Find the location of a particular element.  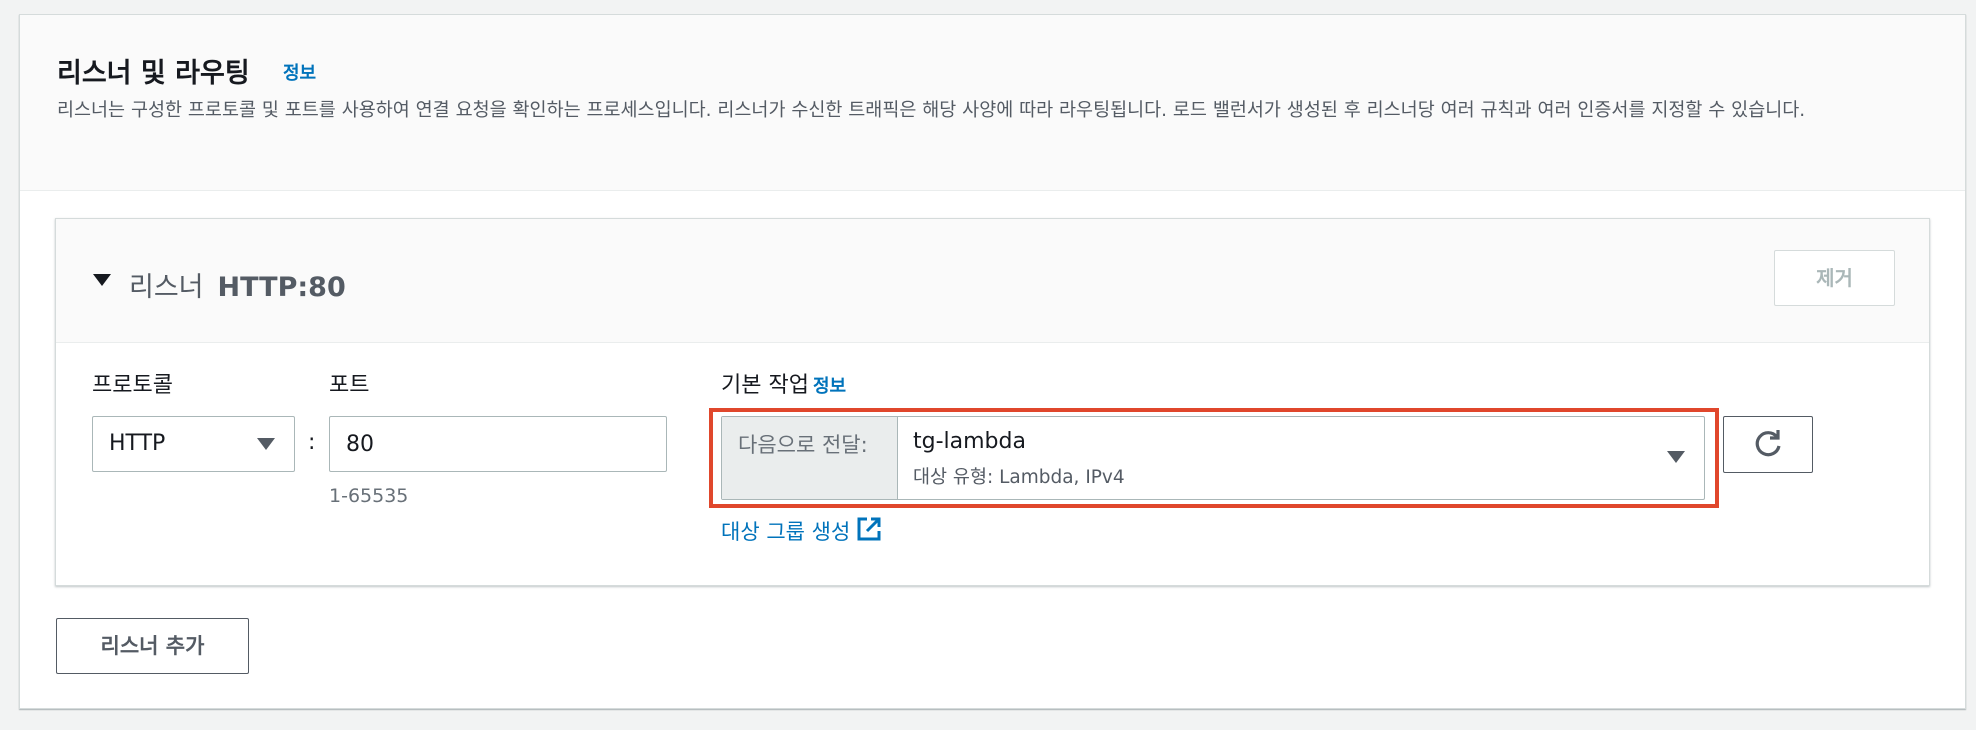

action-prefix: 다음으로 전달: is located at coordinates (810, 458).